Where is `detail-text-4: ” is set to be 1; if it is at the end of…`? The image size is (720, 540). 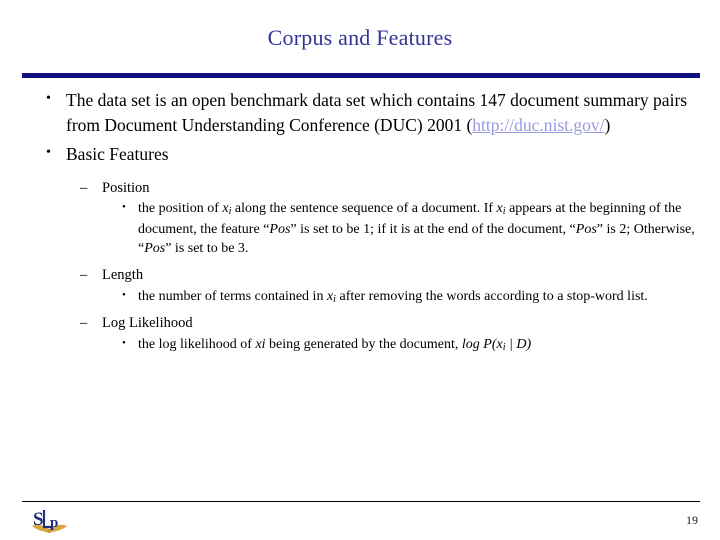
detail-text-4: ” is set to be 1; if it is at the end of… is located at coordinates (433, 229).